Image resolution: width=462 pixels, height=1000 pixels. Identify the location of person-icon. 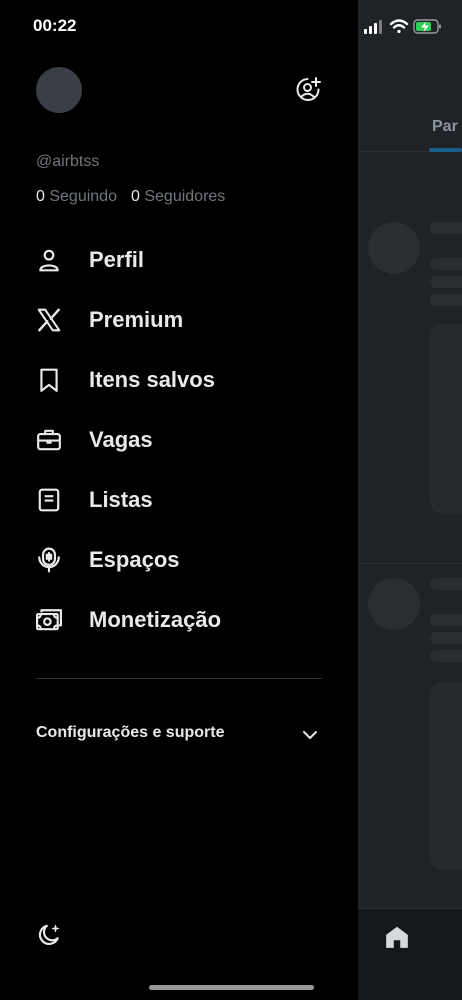
(49, 260).